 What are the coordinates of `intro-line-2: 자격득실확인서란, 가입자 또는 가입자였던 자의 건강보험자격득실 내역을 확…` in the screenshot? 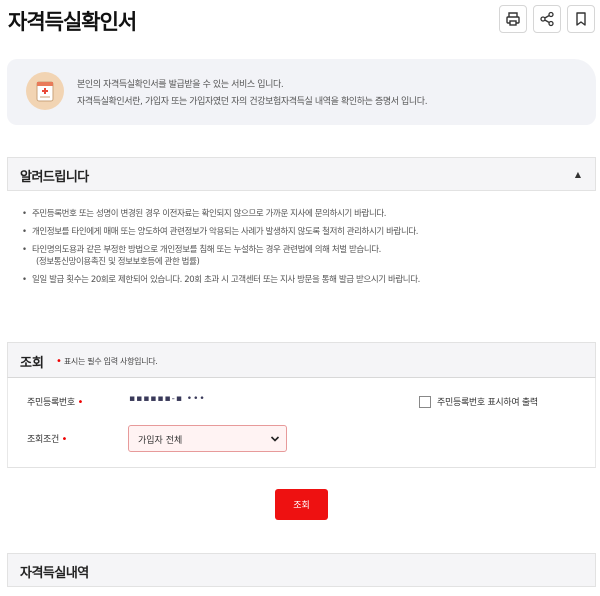 It's located at (252, 102).